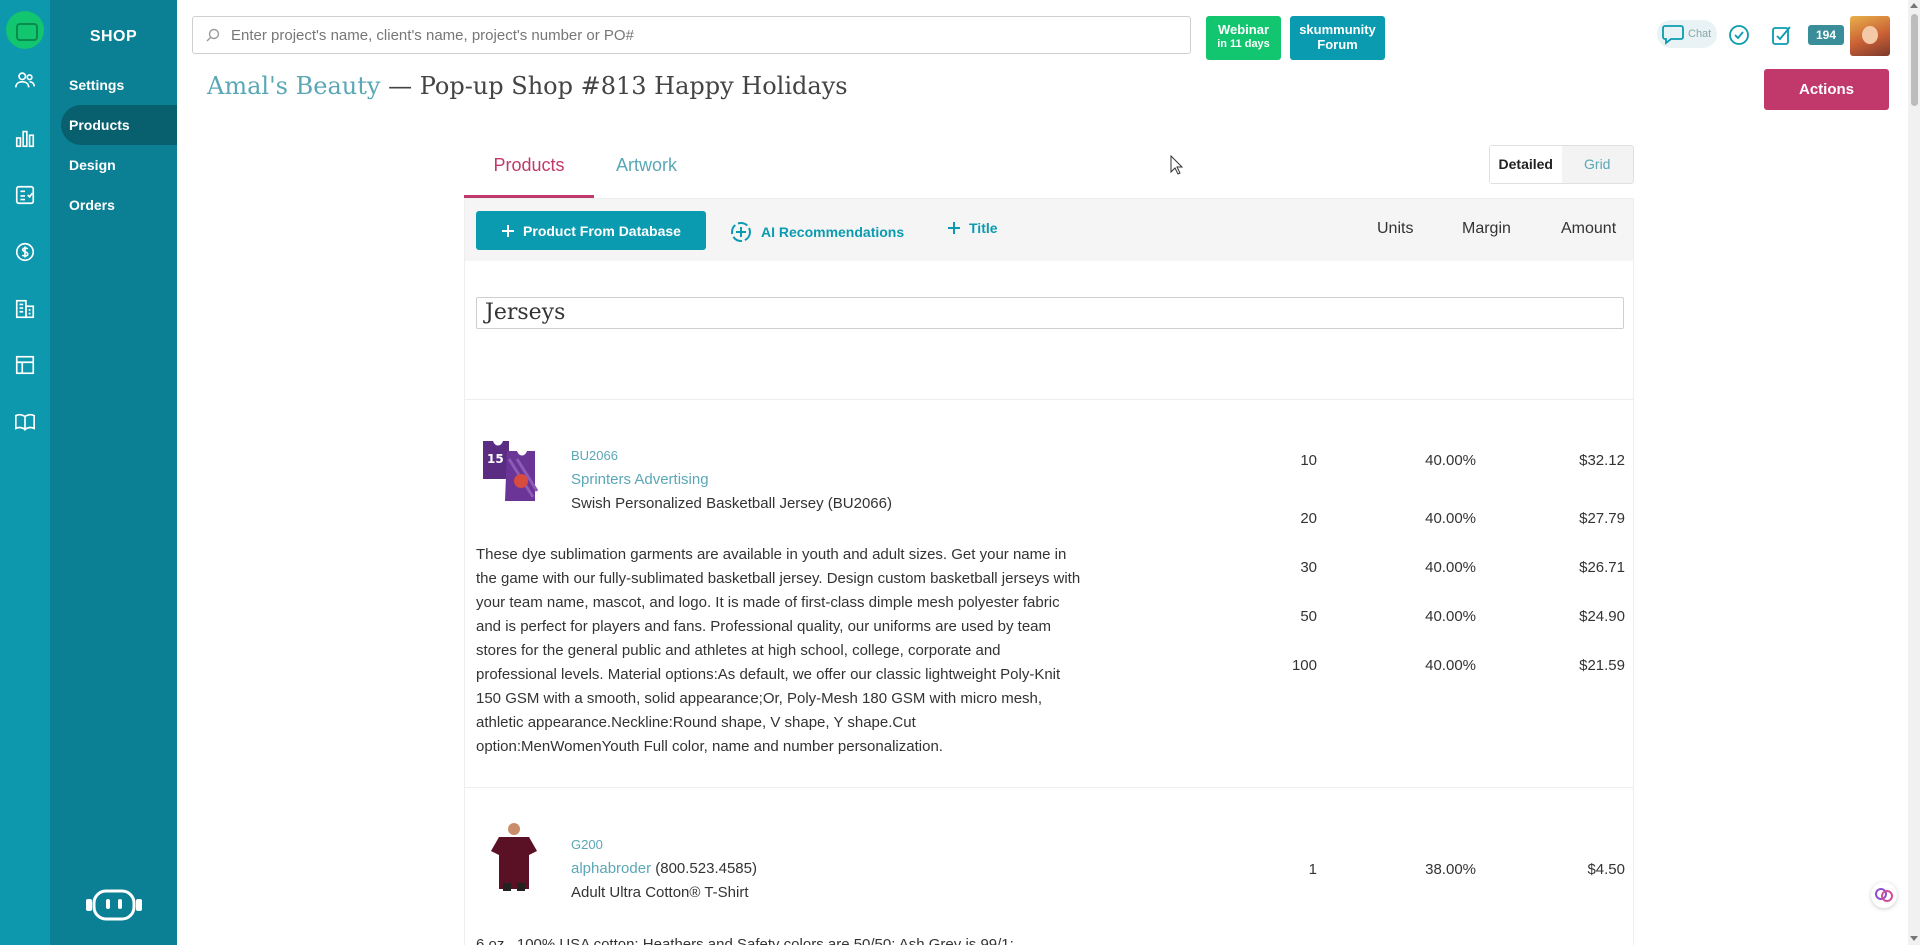 This screenshot has width=1920, height=945. I want to click on webinar-label: Webinar, so click(1243, 29).